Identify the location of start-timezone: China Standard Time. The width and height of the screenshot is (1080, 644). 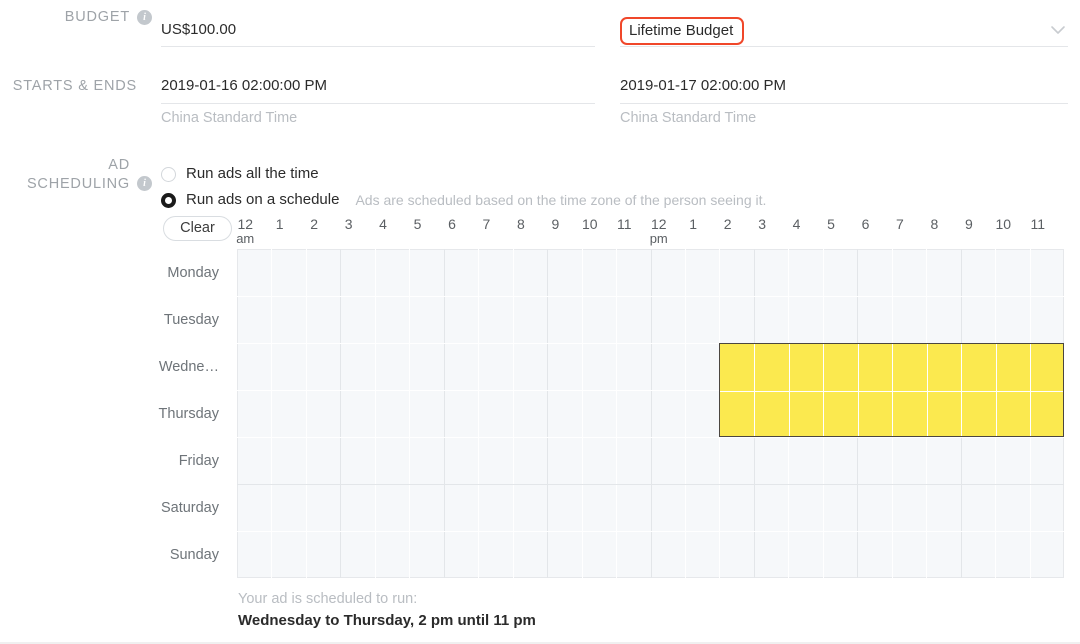
(229, 118).